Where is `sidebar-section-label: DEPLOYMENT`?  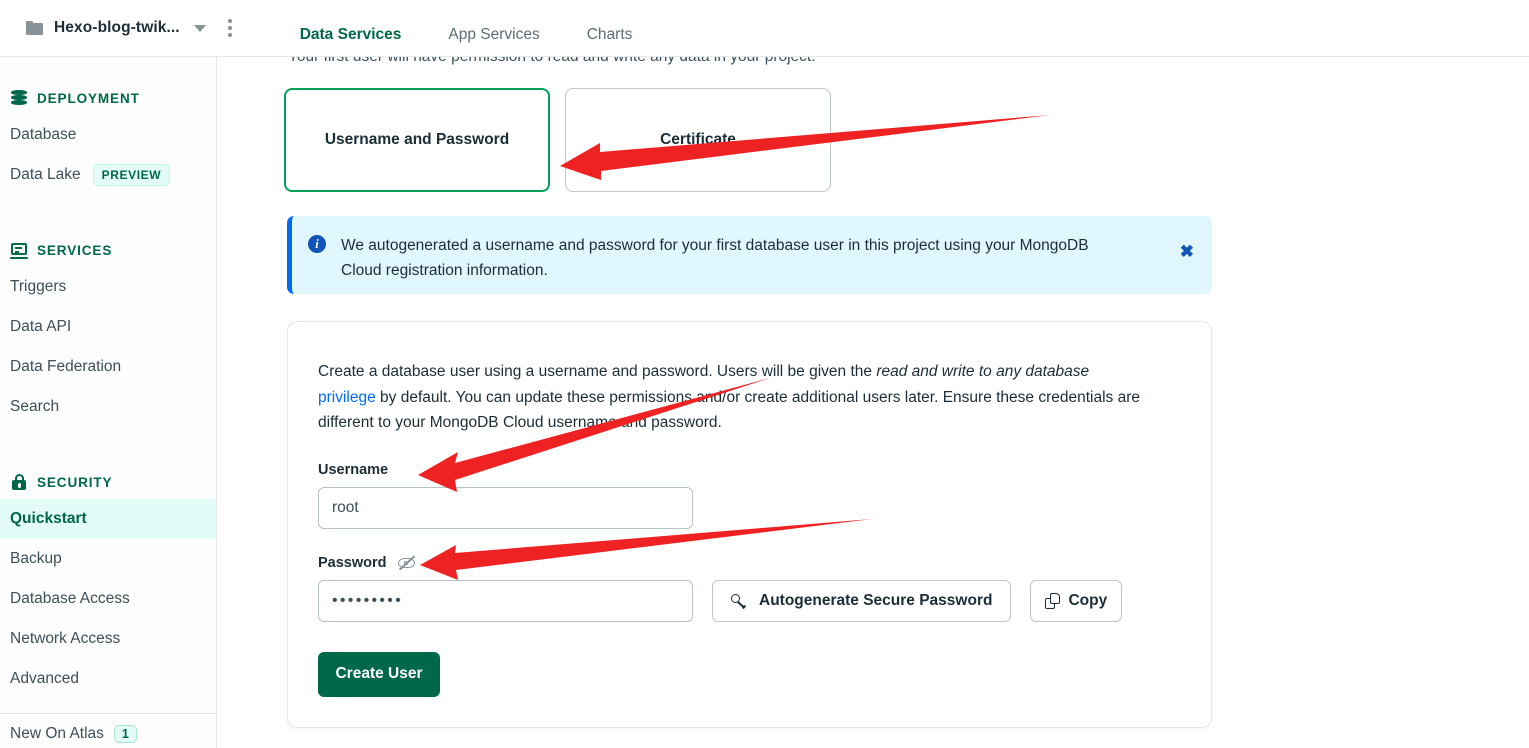 sidebar-section-label: DEPLOYMENT is located at coordinates (88, 98).